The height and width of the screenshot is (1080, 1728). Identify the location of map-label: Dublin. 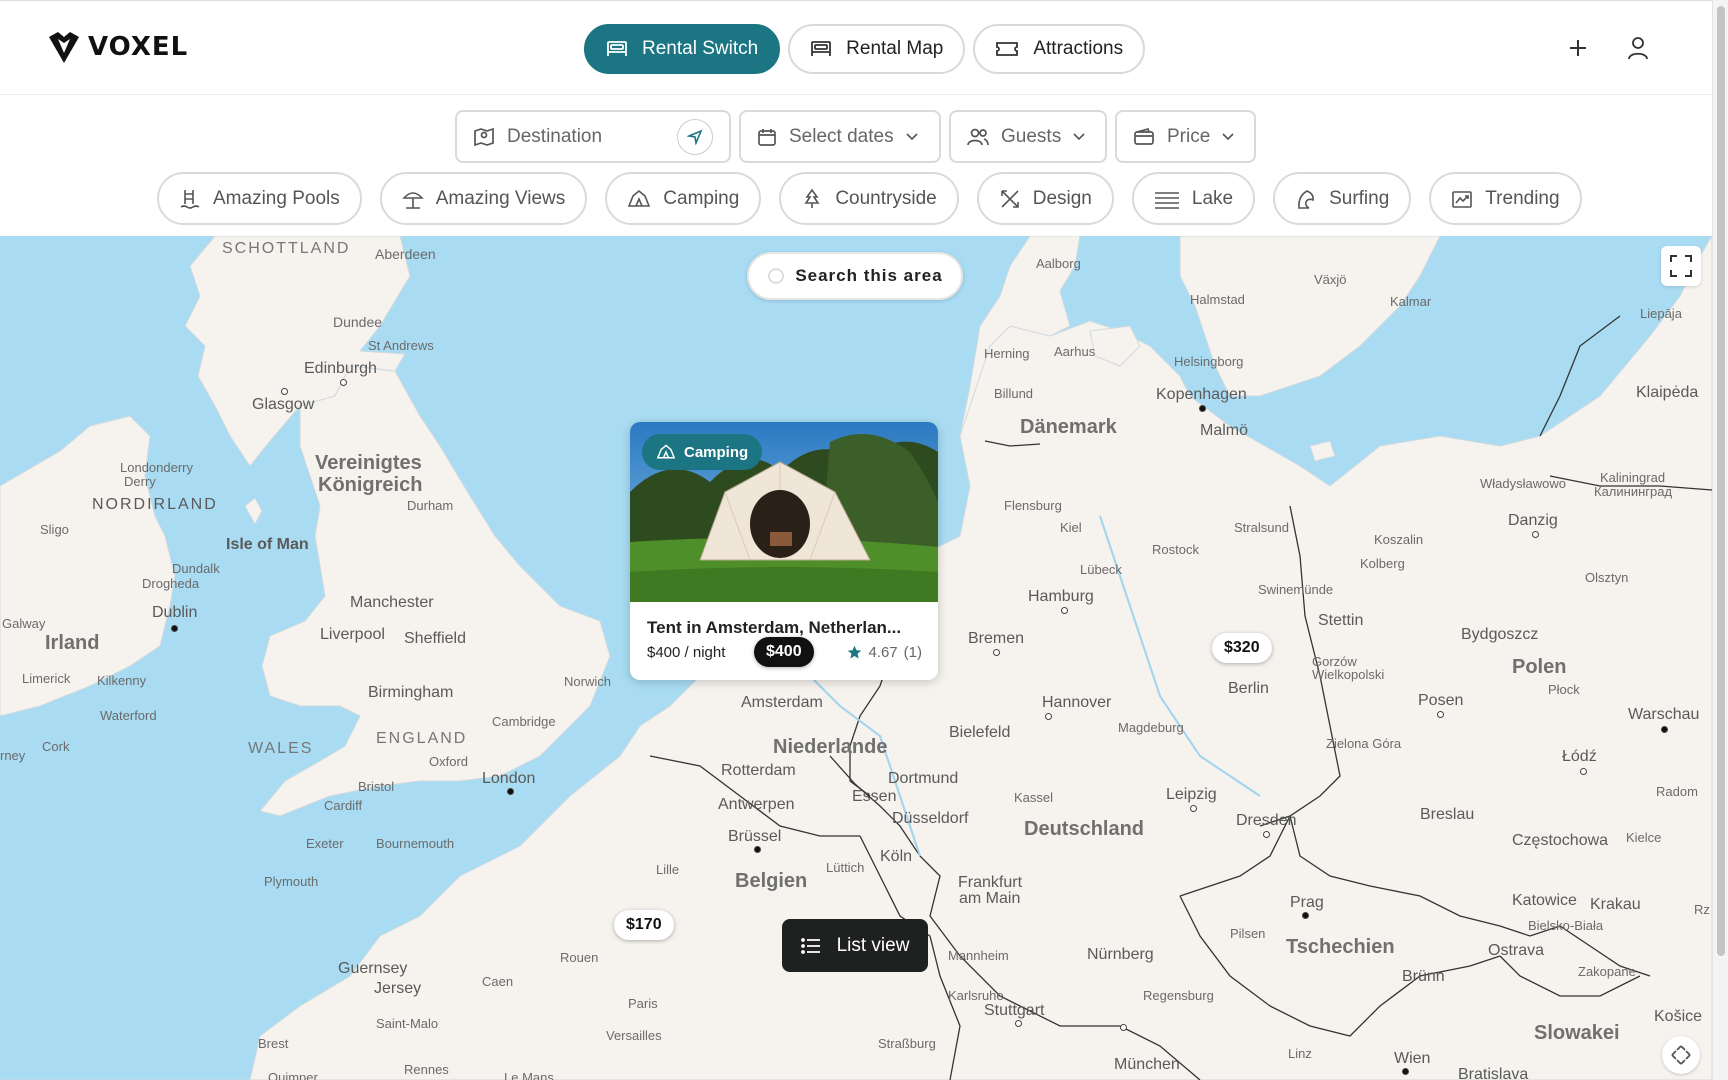
(175, 612).